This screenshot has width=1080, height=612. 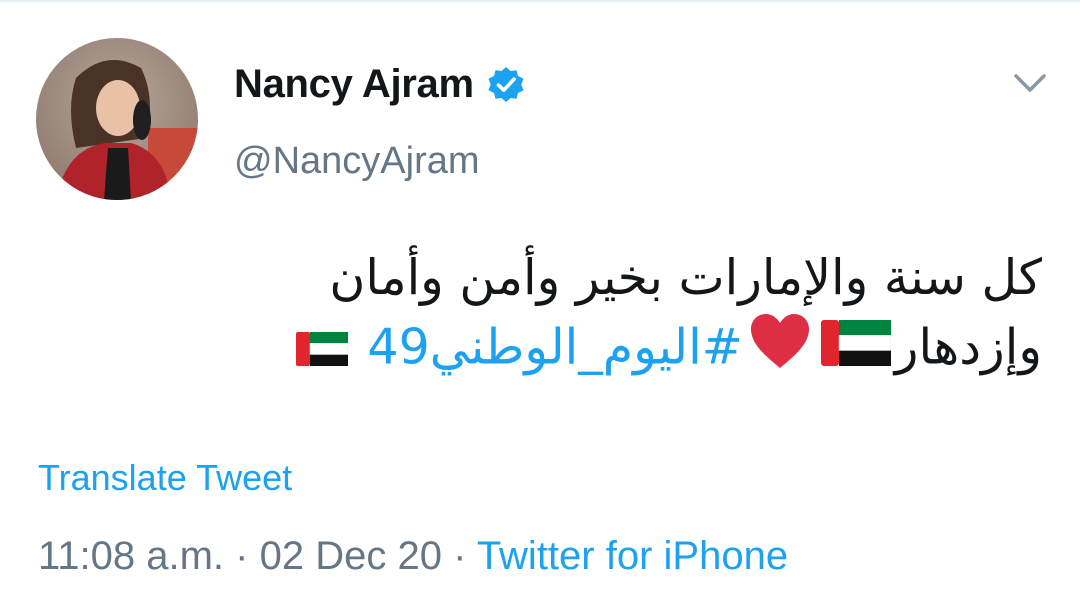 What do you see at coordinates (968, 347) in the screenshot?
I see `tweet-text-word: وإزدهار` at bounding box center [968, 347].